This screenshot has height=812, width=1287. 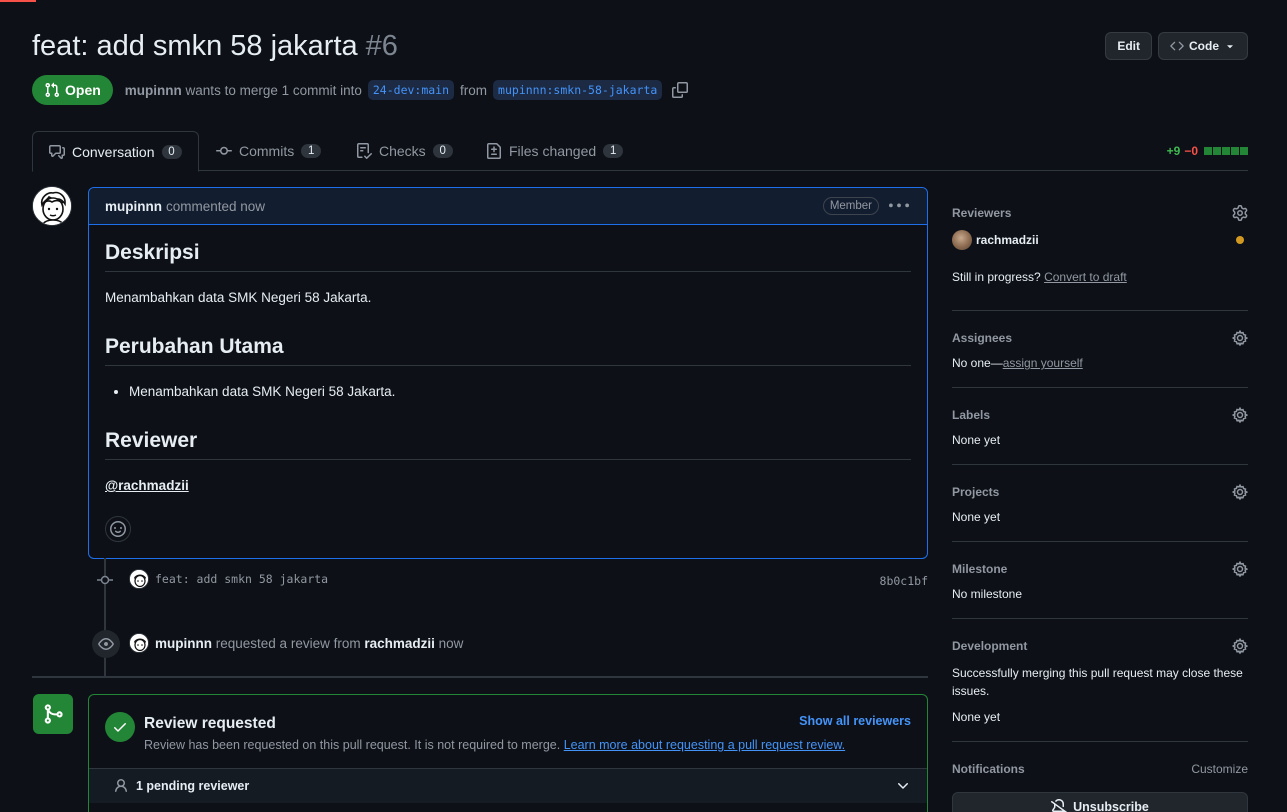 I want to click on triangle-down-icon, so click(x=1230, y=47).